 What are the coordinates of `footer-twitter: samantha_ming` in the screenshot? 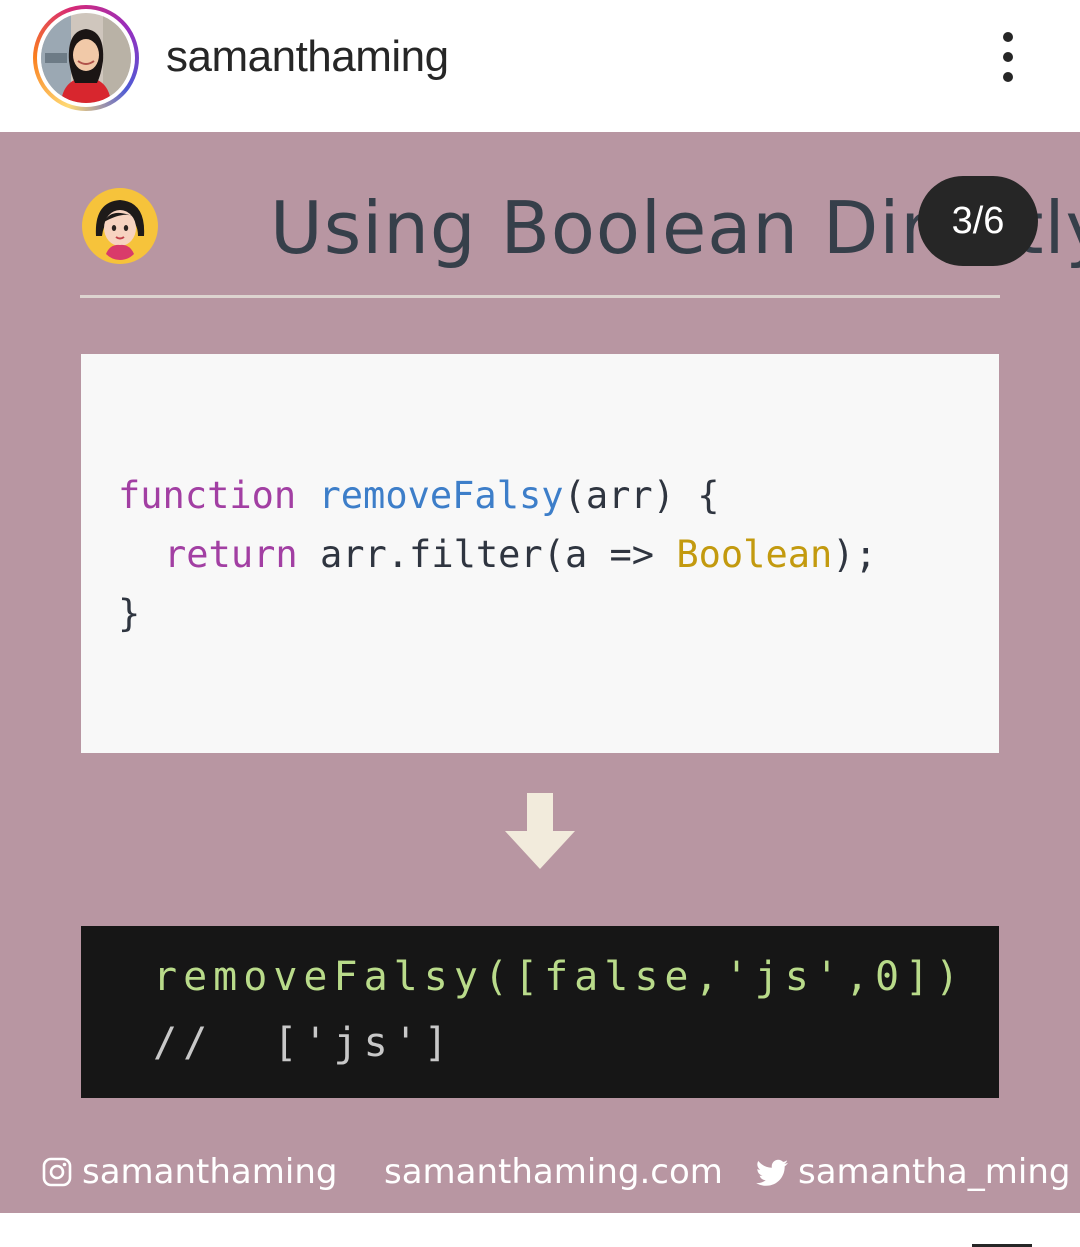 It's located at (913, 1172).